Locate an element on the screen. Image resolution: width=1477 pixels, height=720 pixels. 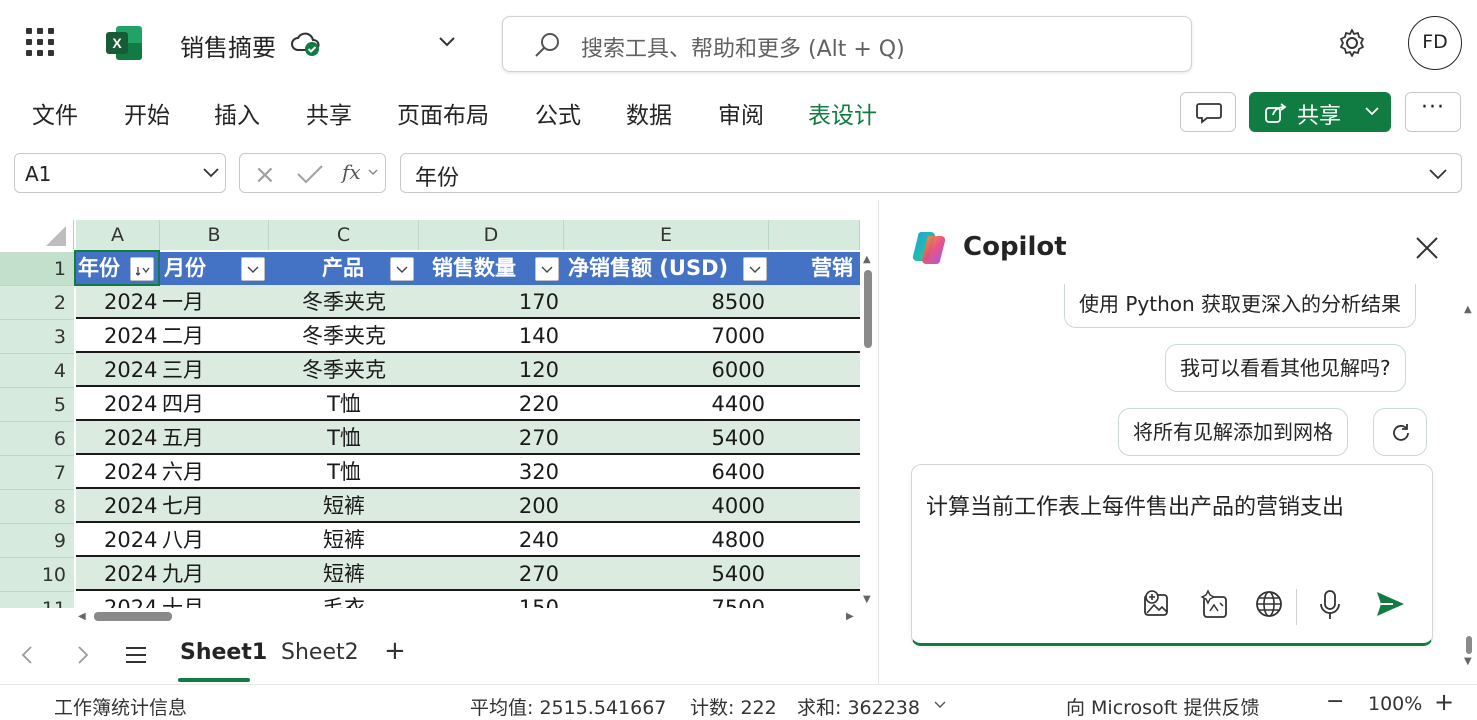
feedback-link: 向 Microsoft 提供反馈 is located at coordinates (1163, 706).